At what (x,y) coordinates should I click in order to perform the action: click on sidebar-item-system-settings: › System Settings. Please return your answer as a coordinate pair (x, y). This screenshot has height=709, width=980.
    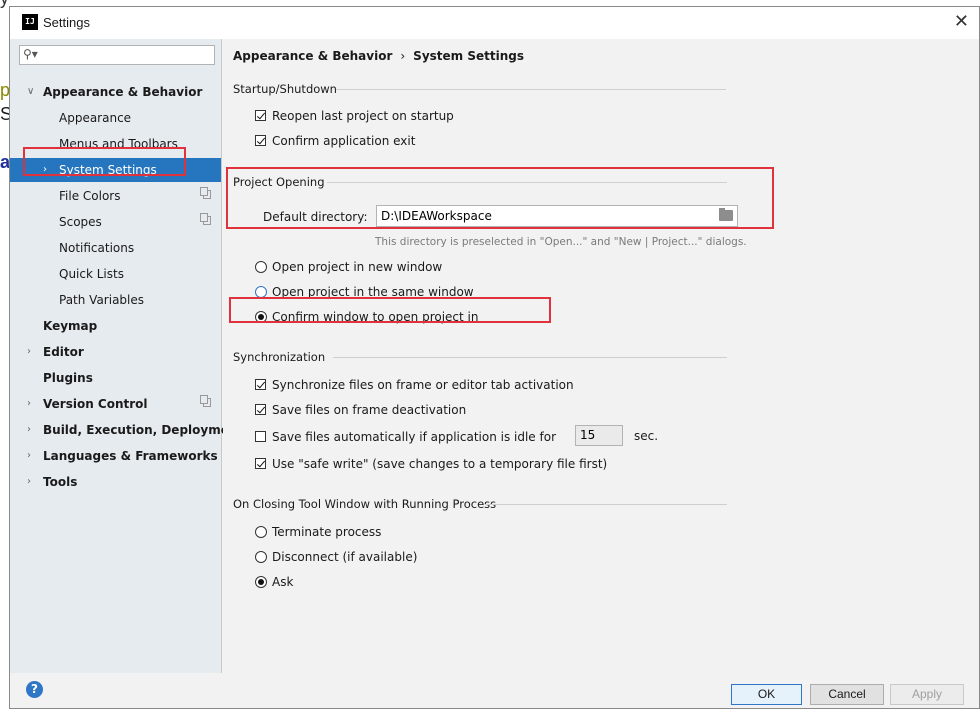
    Looking at the image, I should click on (115, 170).